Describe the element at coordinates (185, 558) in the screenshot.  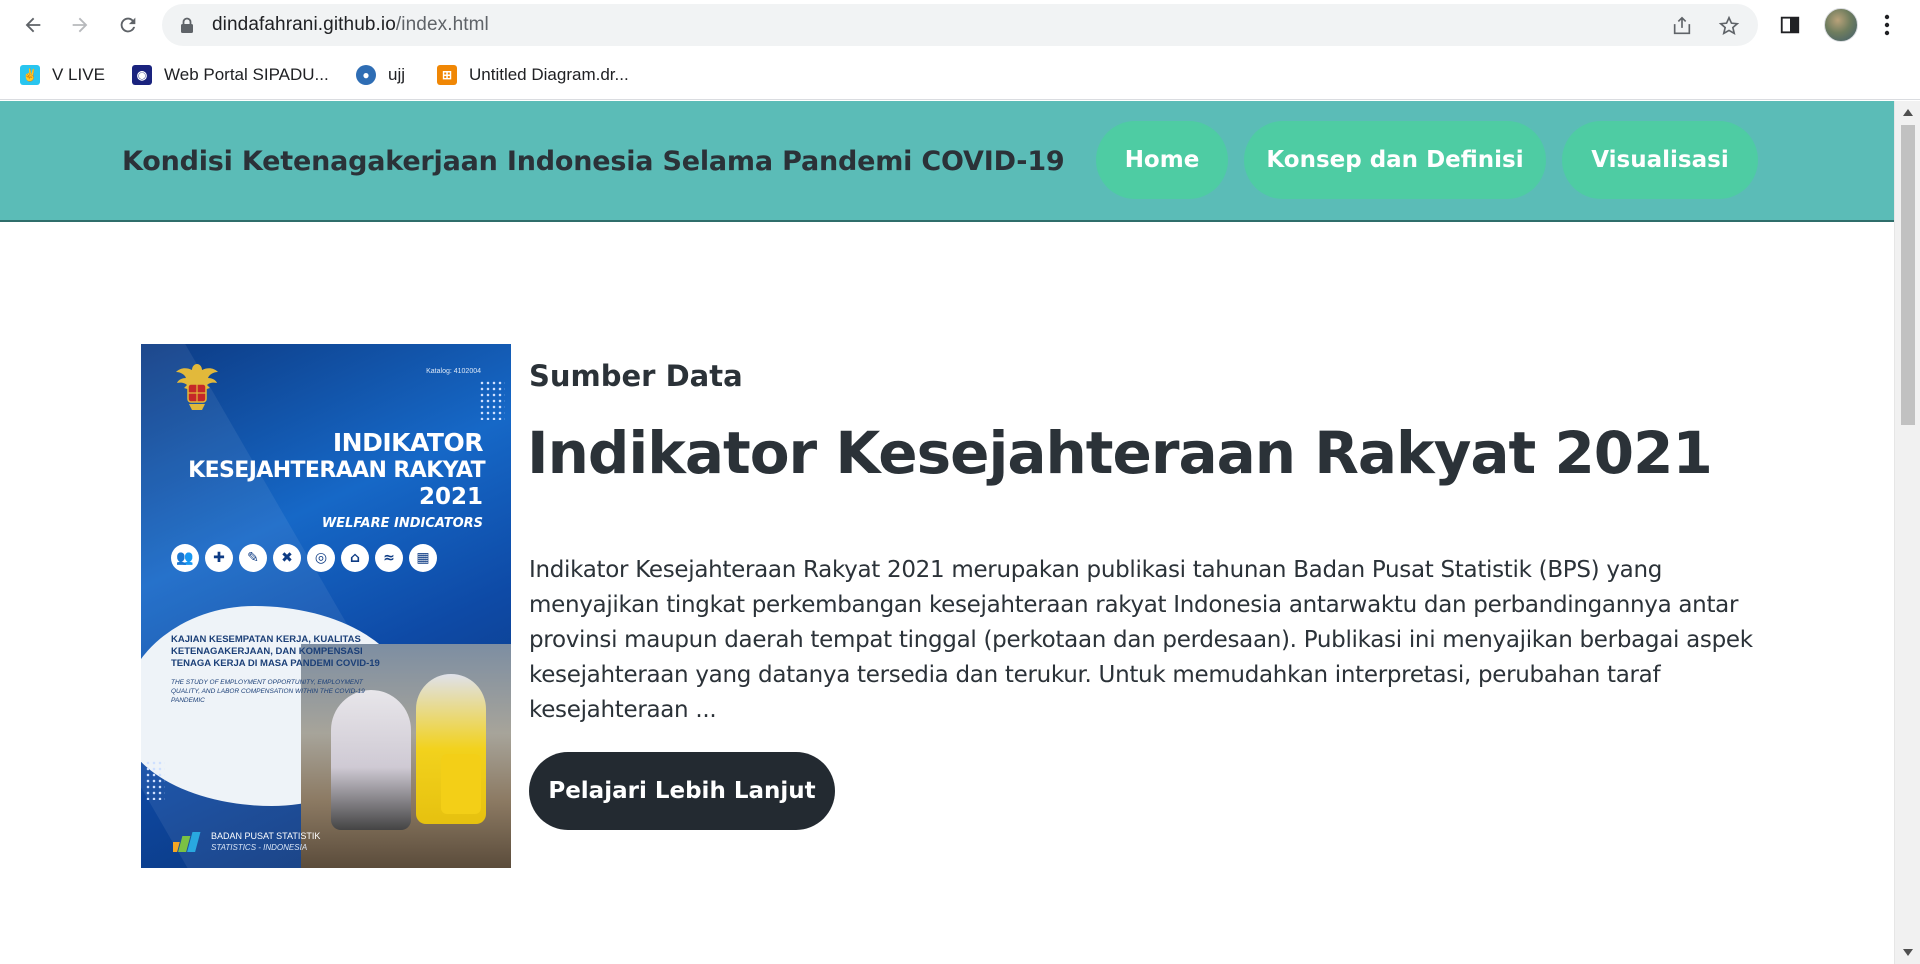
I see `population-icon: 👥` at that location.